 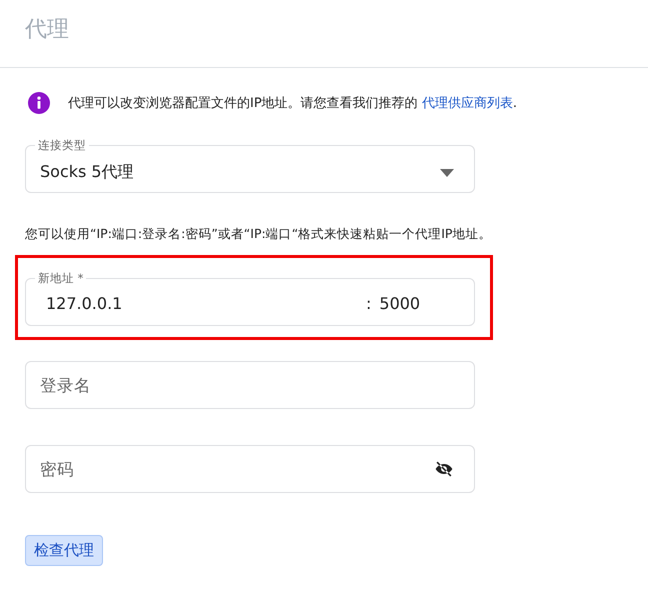 I want to click on page-title: 代理, so click(x=47, y=30).